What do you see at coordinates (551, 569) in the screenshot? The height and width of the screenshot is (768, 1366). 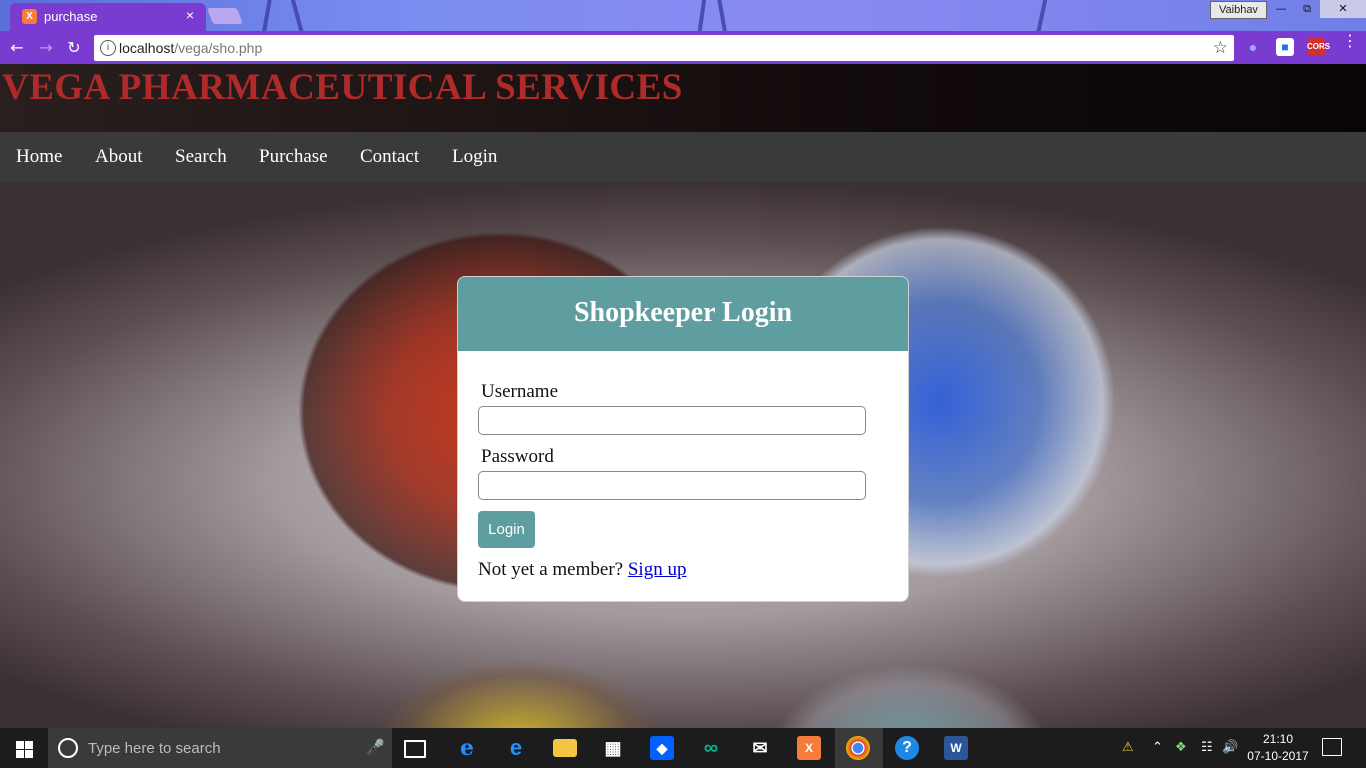 I see `member-text: Not yet a member?` at bounding box center [551, 569].